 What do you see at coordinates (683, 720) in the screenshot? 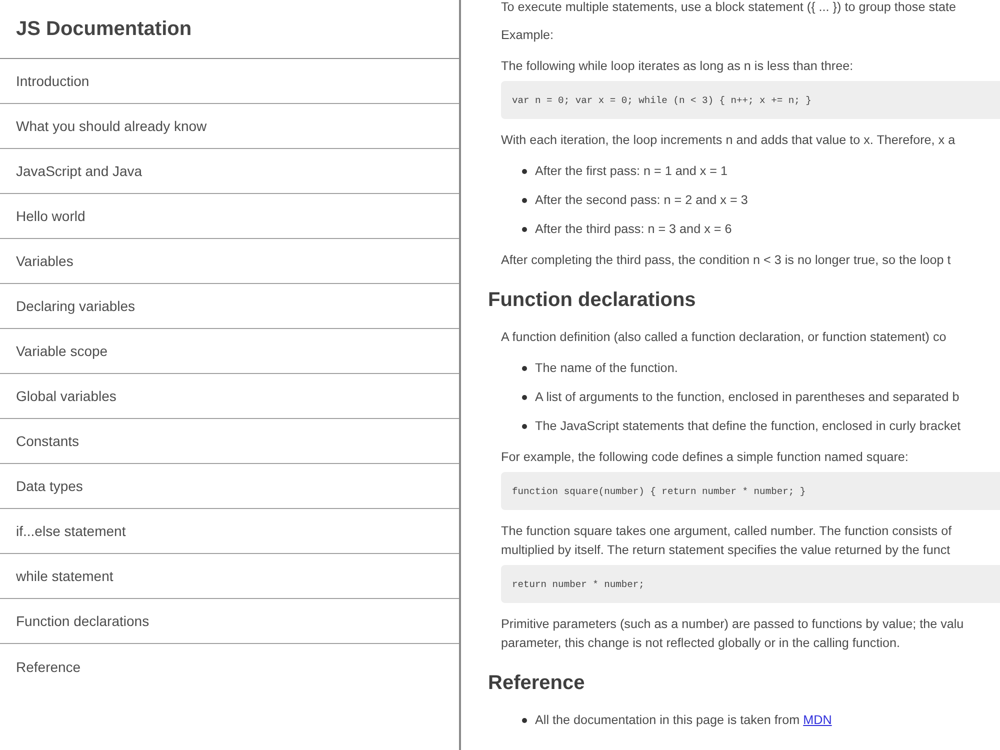
I see `list-item-text: All the documentation in this page is taken from MDN` at bounding box center [683, 720].